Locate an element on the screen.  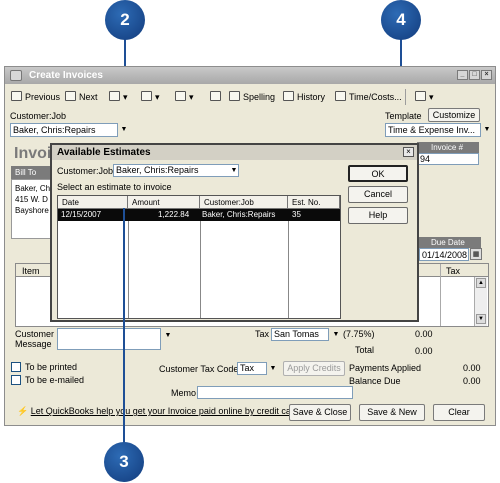
bill-to-line: Bayshore is located at coordinates (32, 210).